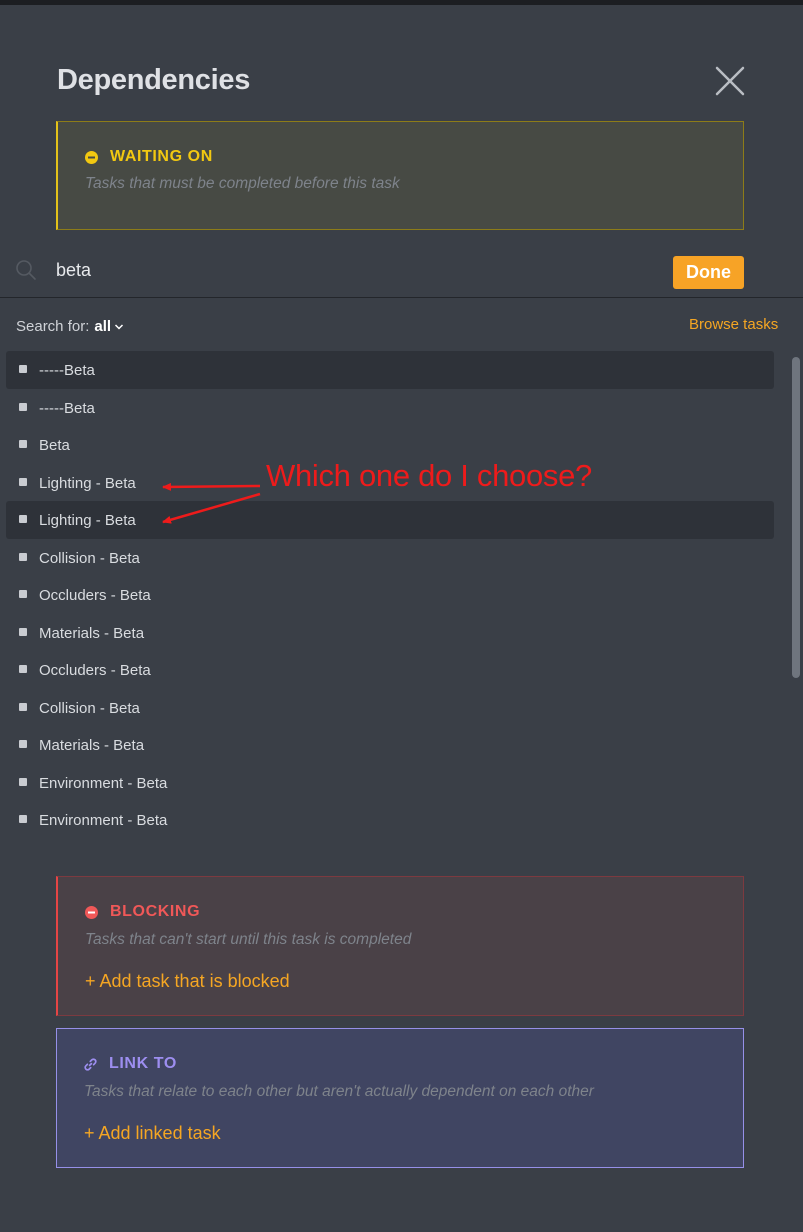  I want to click on close-button, so click(730, 81).